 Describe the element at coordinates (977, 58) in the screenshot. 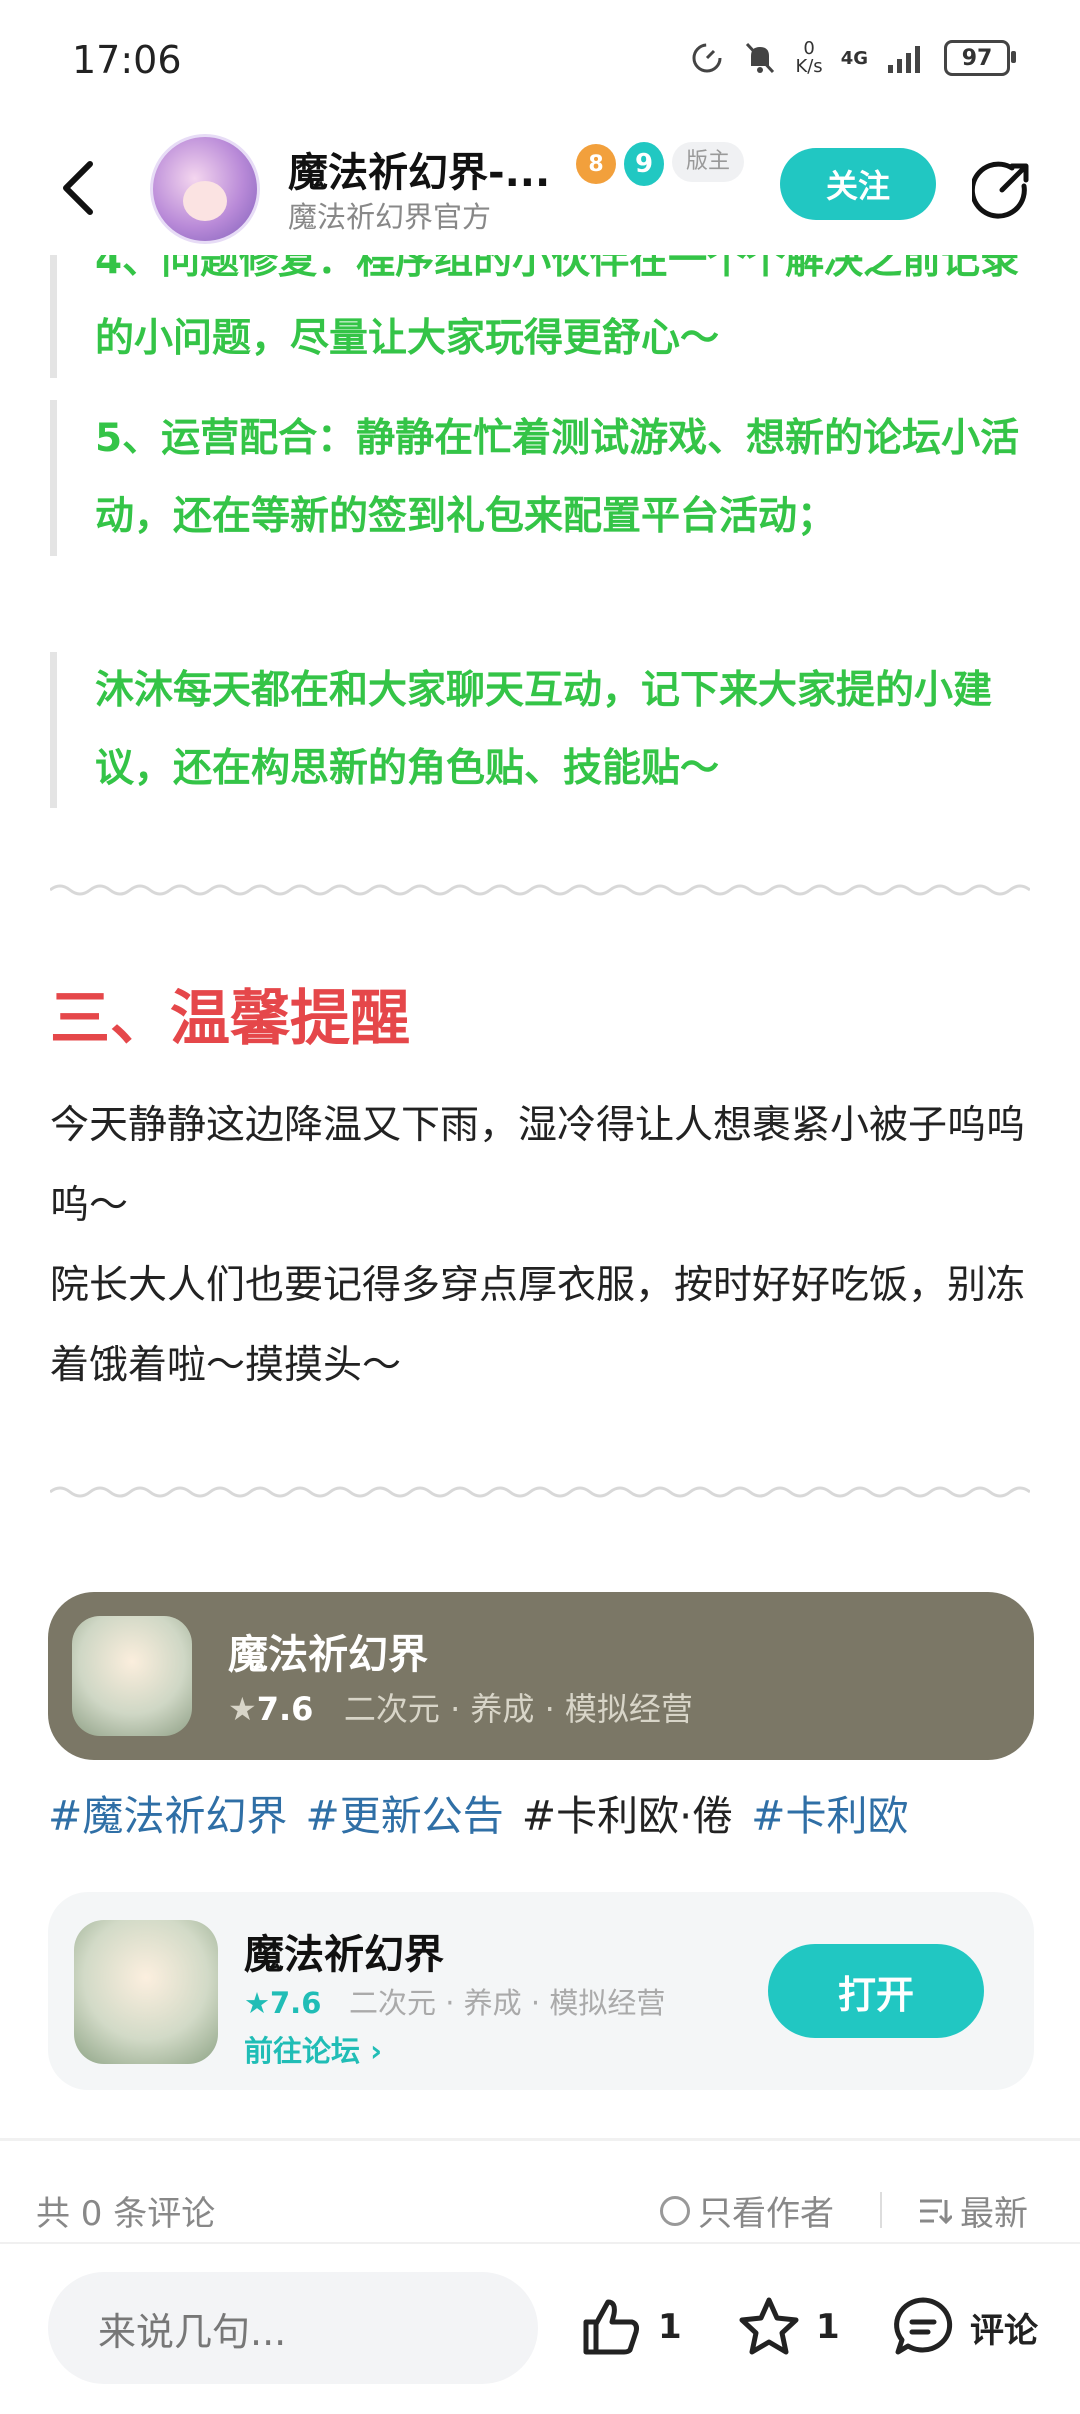

I see `battery-level: 97` at that location.